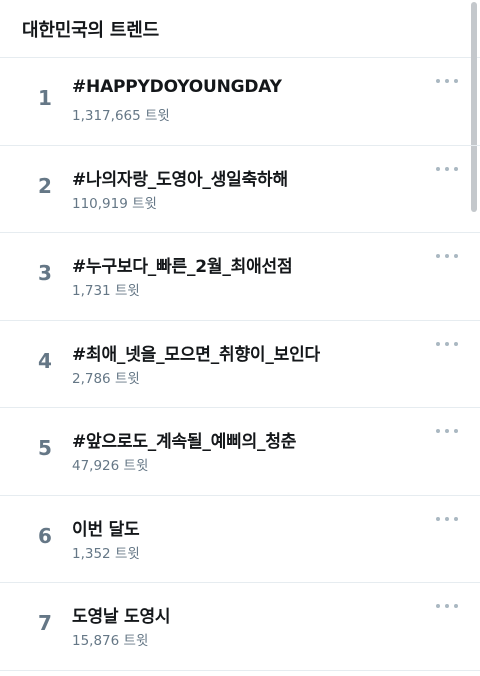  Describe the element at coordinates (45, 273) in the screenshot. I see `trend-rank: 3` at that location.